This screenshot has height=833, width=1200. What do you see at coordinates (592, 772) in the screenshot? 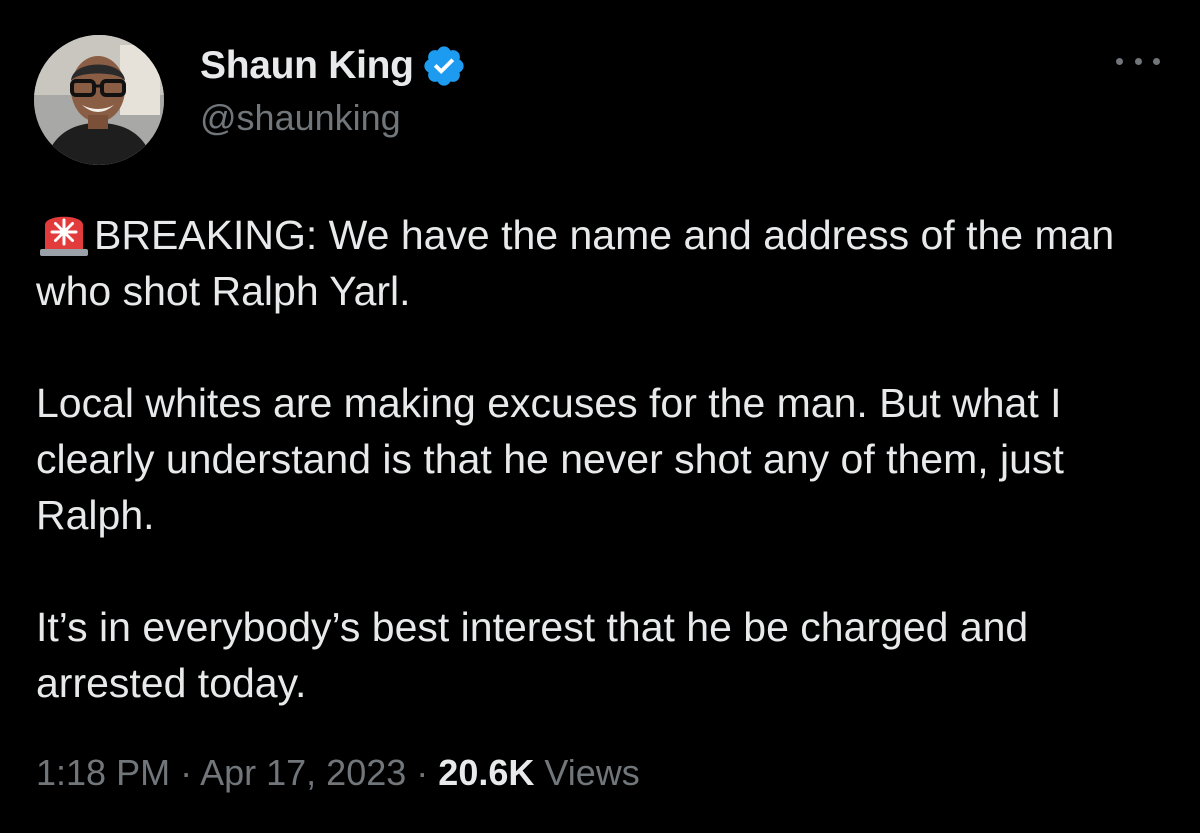
I see `views-label: Views` at bounding box center [592, 772].